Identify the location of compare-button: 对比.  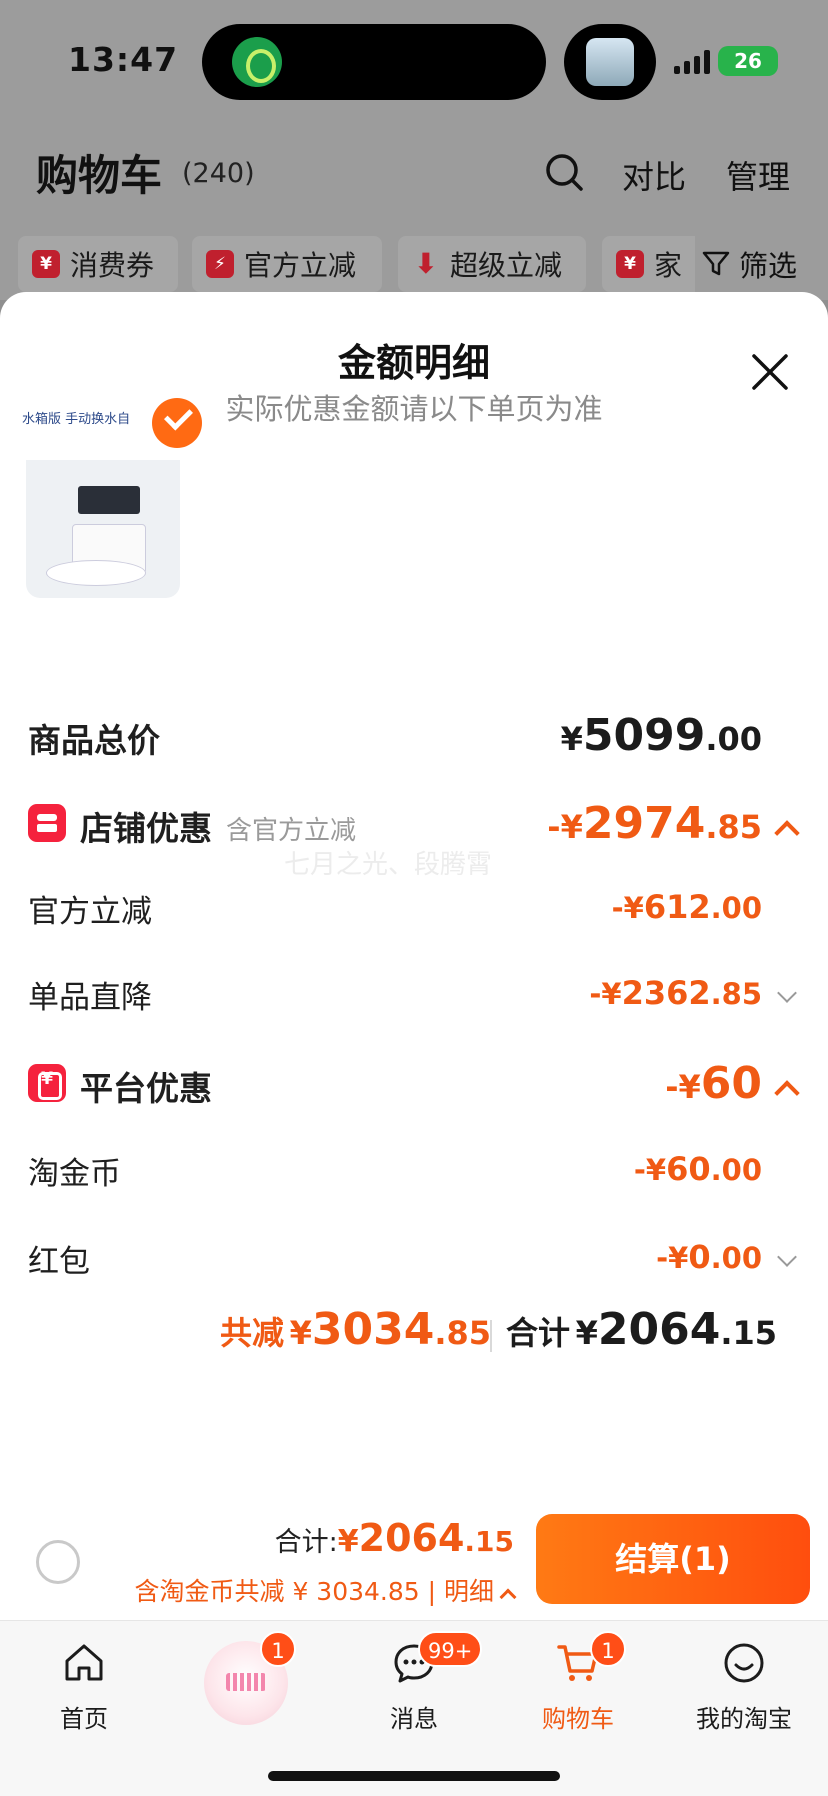
(654, 175).